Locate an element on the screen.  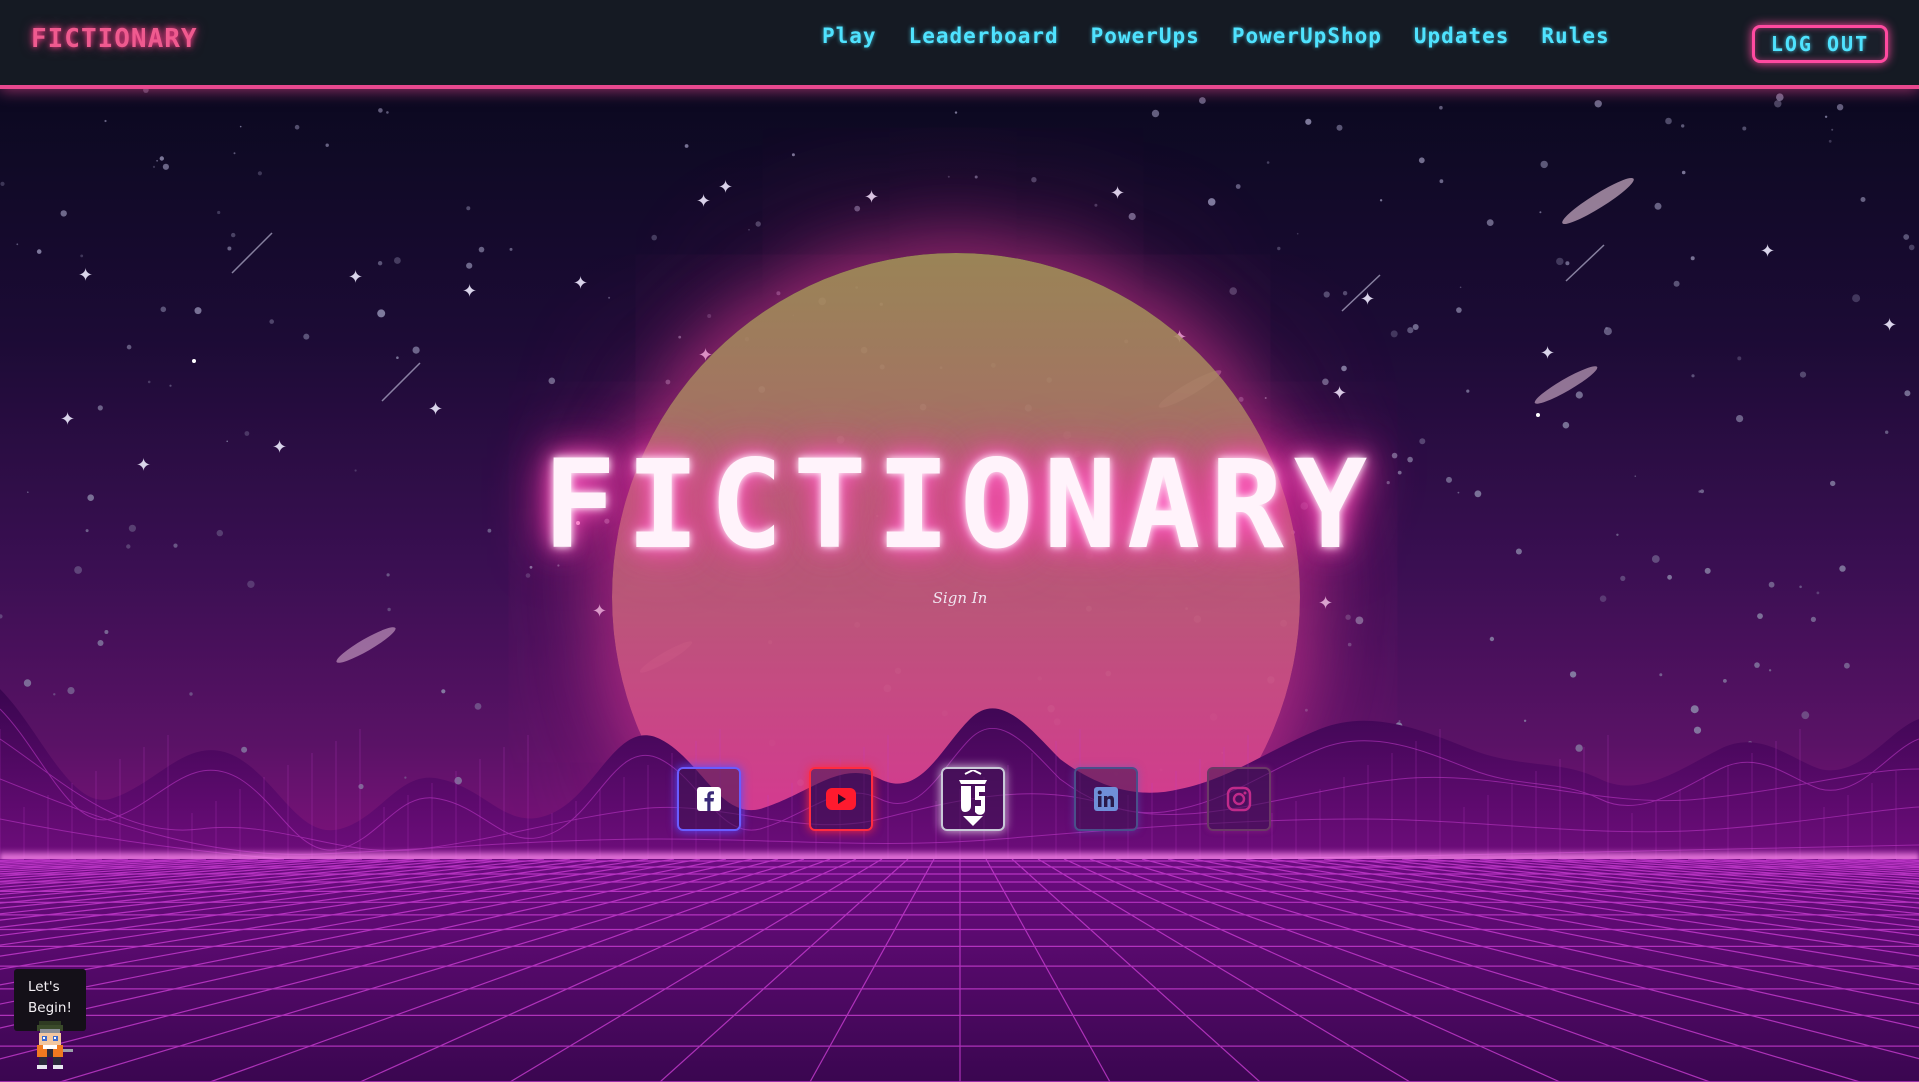
facebook-icon is located at coordinates (709, 799).